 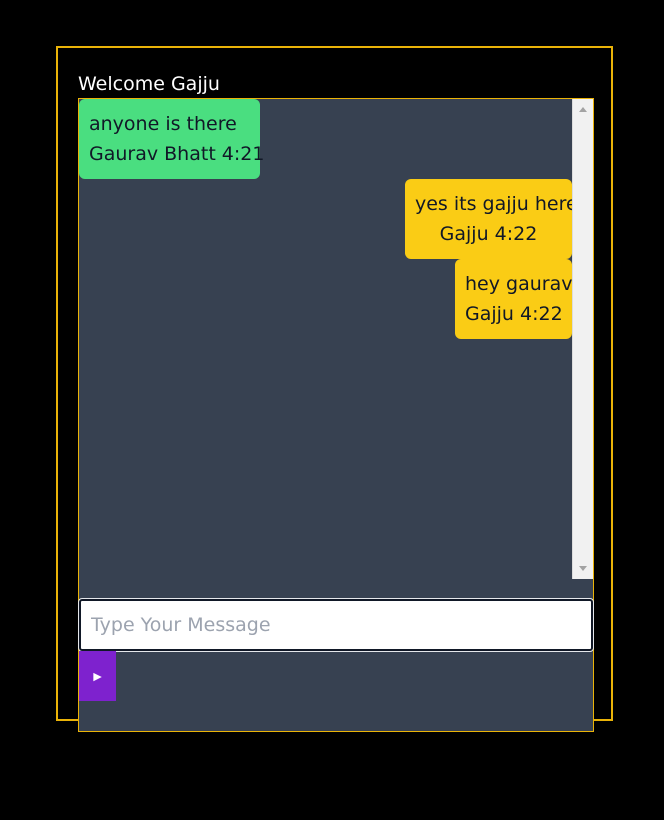 I want to click on scroll-up-icon, so click(x=583, y=109).